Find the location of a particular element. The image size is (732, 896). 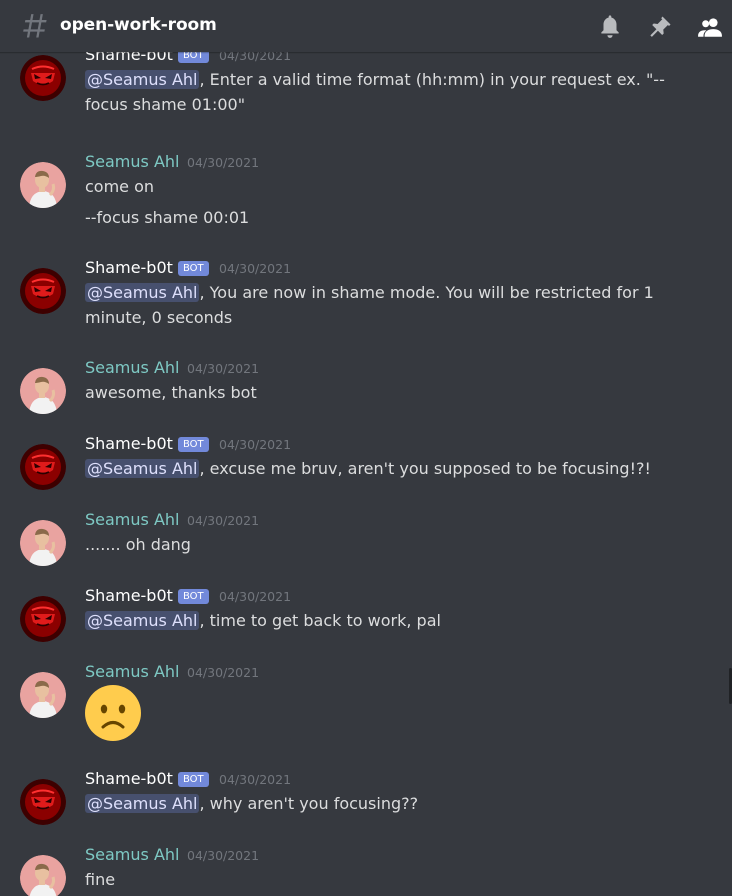

channel-name: open-work-room is located at coordinates (138, 25).